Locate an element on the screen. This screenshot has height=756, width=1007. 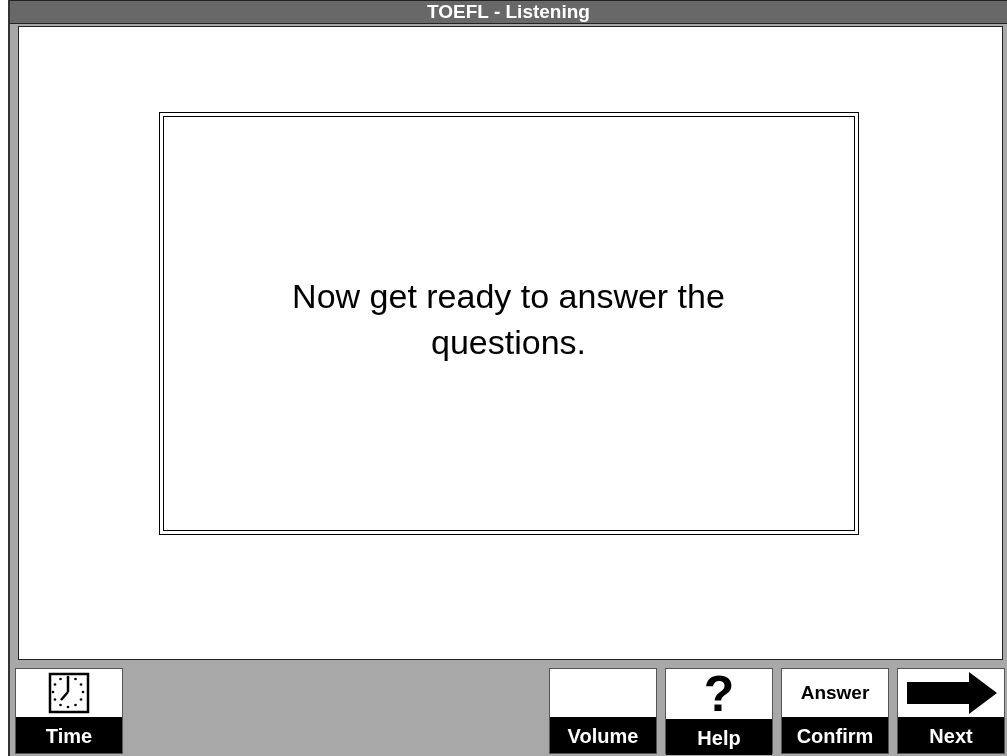
toolbar-button: Volume is located at coordinates (603, 711).